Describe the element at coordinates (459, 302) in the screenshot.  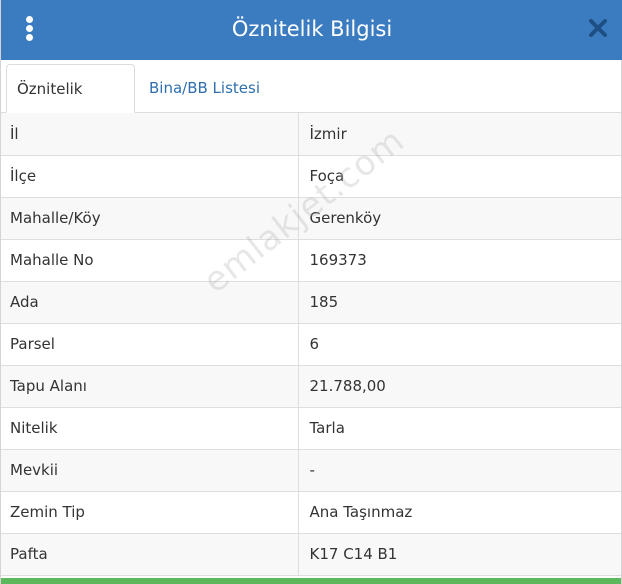
I see `attribute-value: 185` at that location.